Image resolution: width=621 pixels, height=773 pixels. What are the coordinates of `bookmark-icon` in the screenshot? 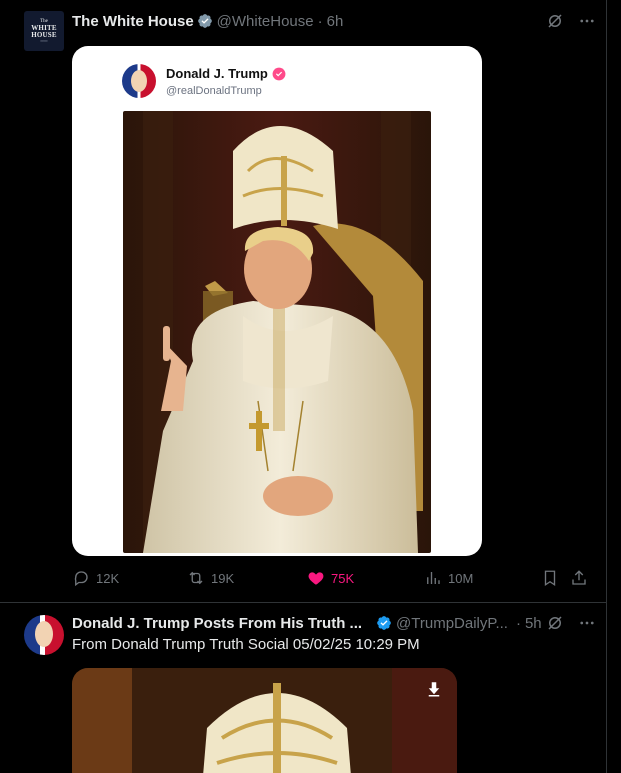 It's located at (550, 578).